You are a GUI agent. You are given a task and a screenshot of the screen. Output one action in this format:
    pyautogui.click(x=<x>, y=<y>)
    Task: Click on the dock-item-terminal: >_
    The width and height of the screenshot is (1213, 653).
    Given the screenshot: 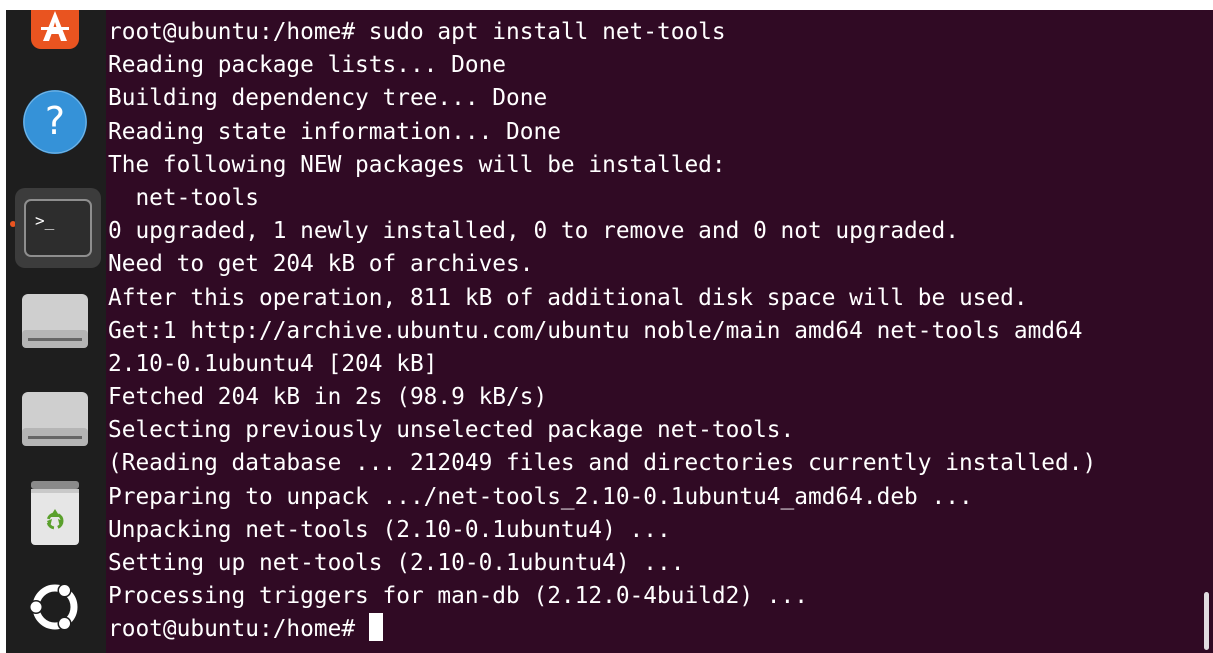 What is the action you would take?
    pyautogui.click(x=58, y=228)
    